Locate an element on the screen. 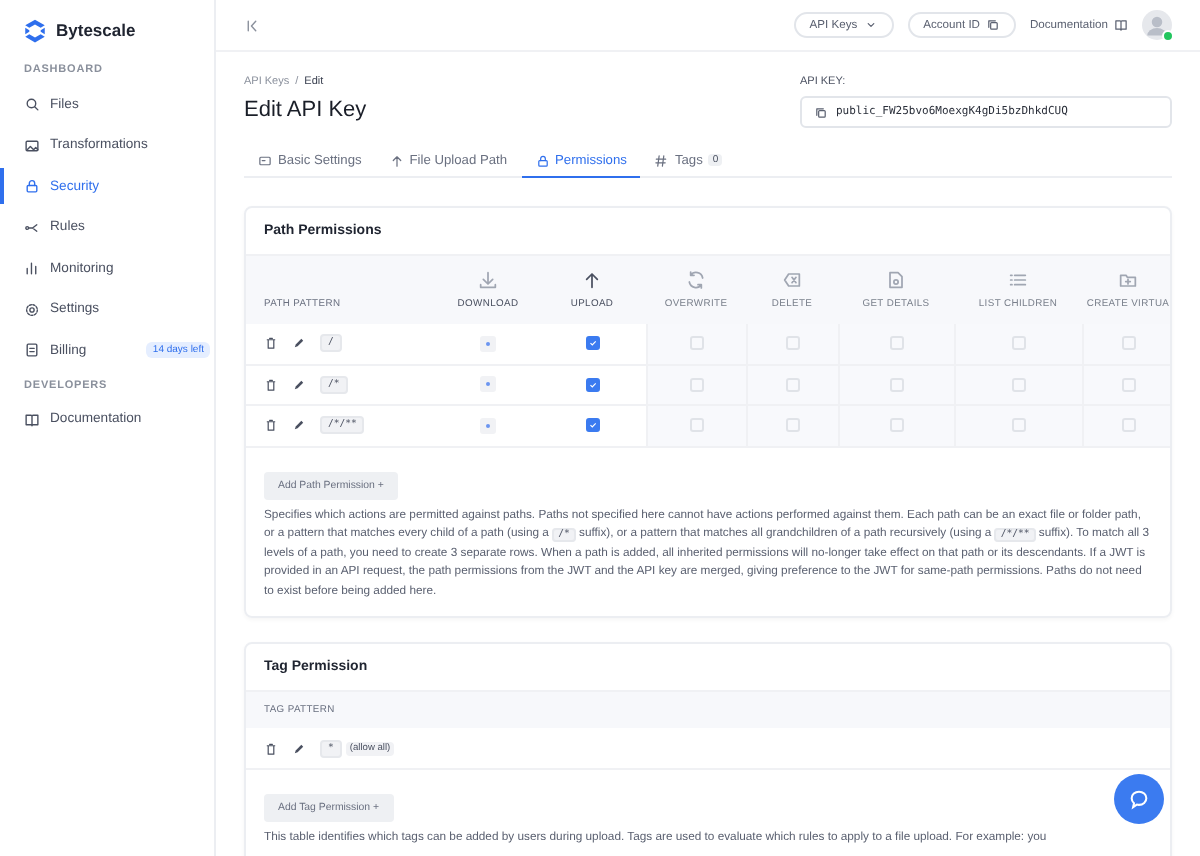  folder-plus-icon is located at coordinates (1128, 280).